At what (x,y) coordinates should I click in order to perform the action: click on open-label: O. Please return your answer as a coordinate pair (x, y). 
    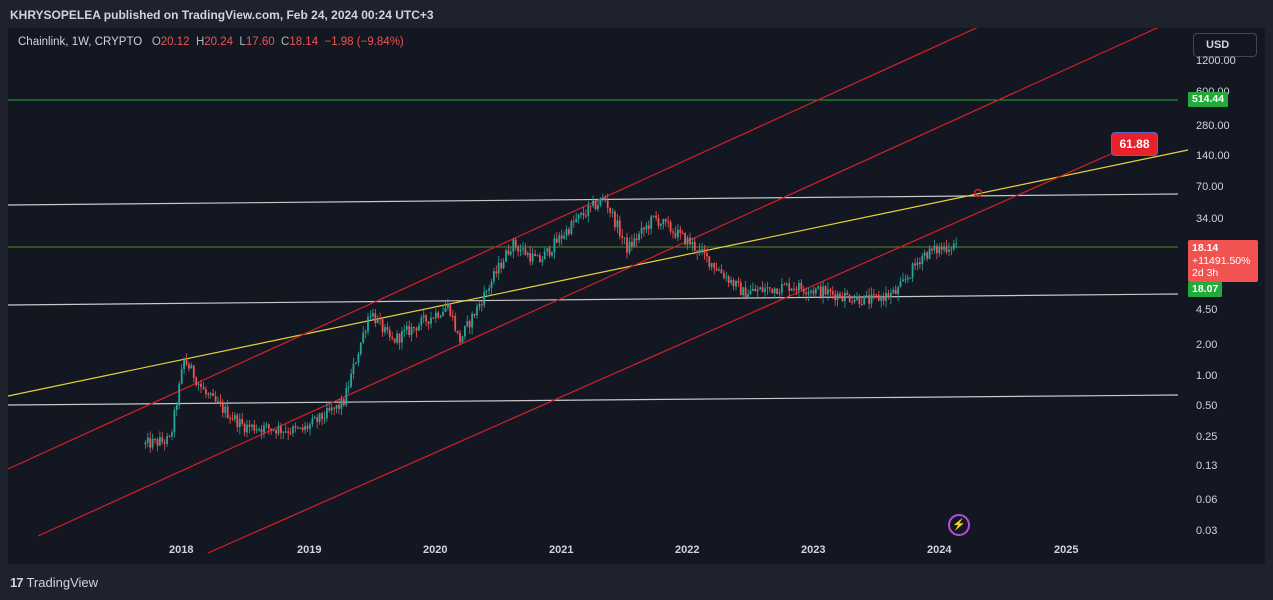
    Looking at the image, I should click on (156, 42).